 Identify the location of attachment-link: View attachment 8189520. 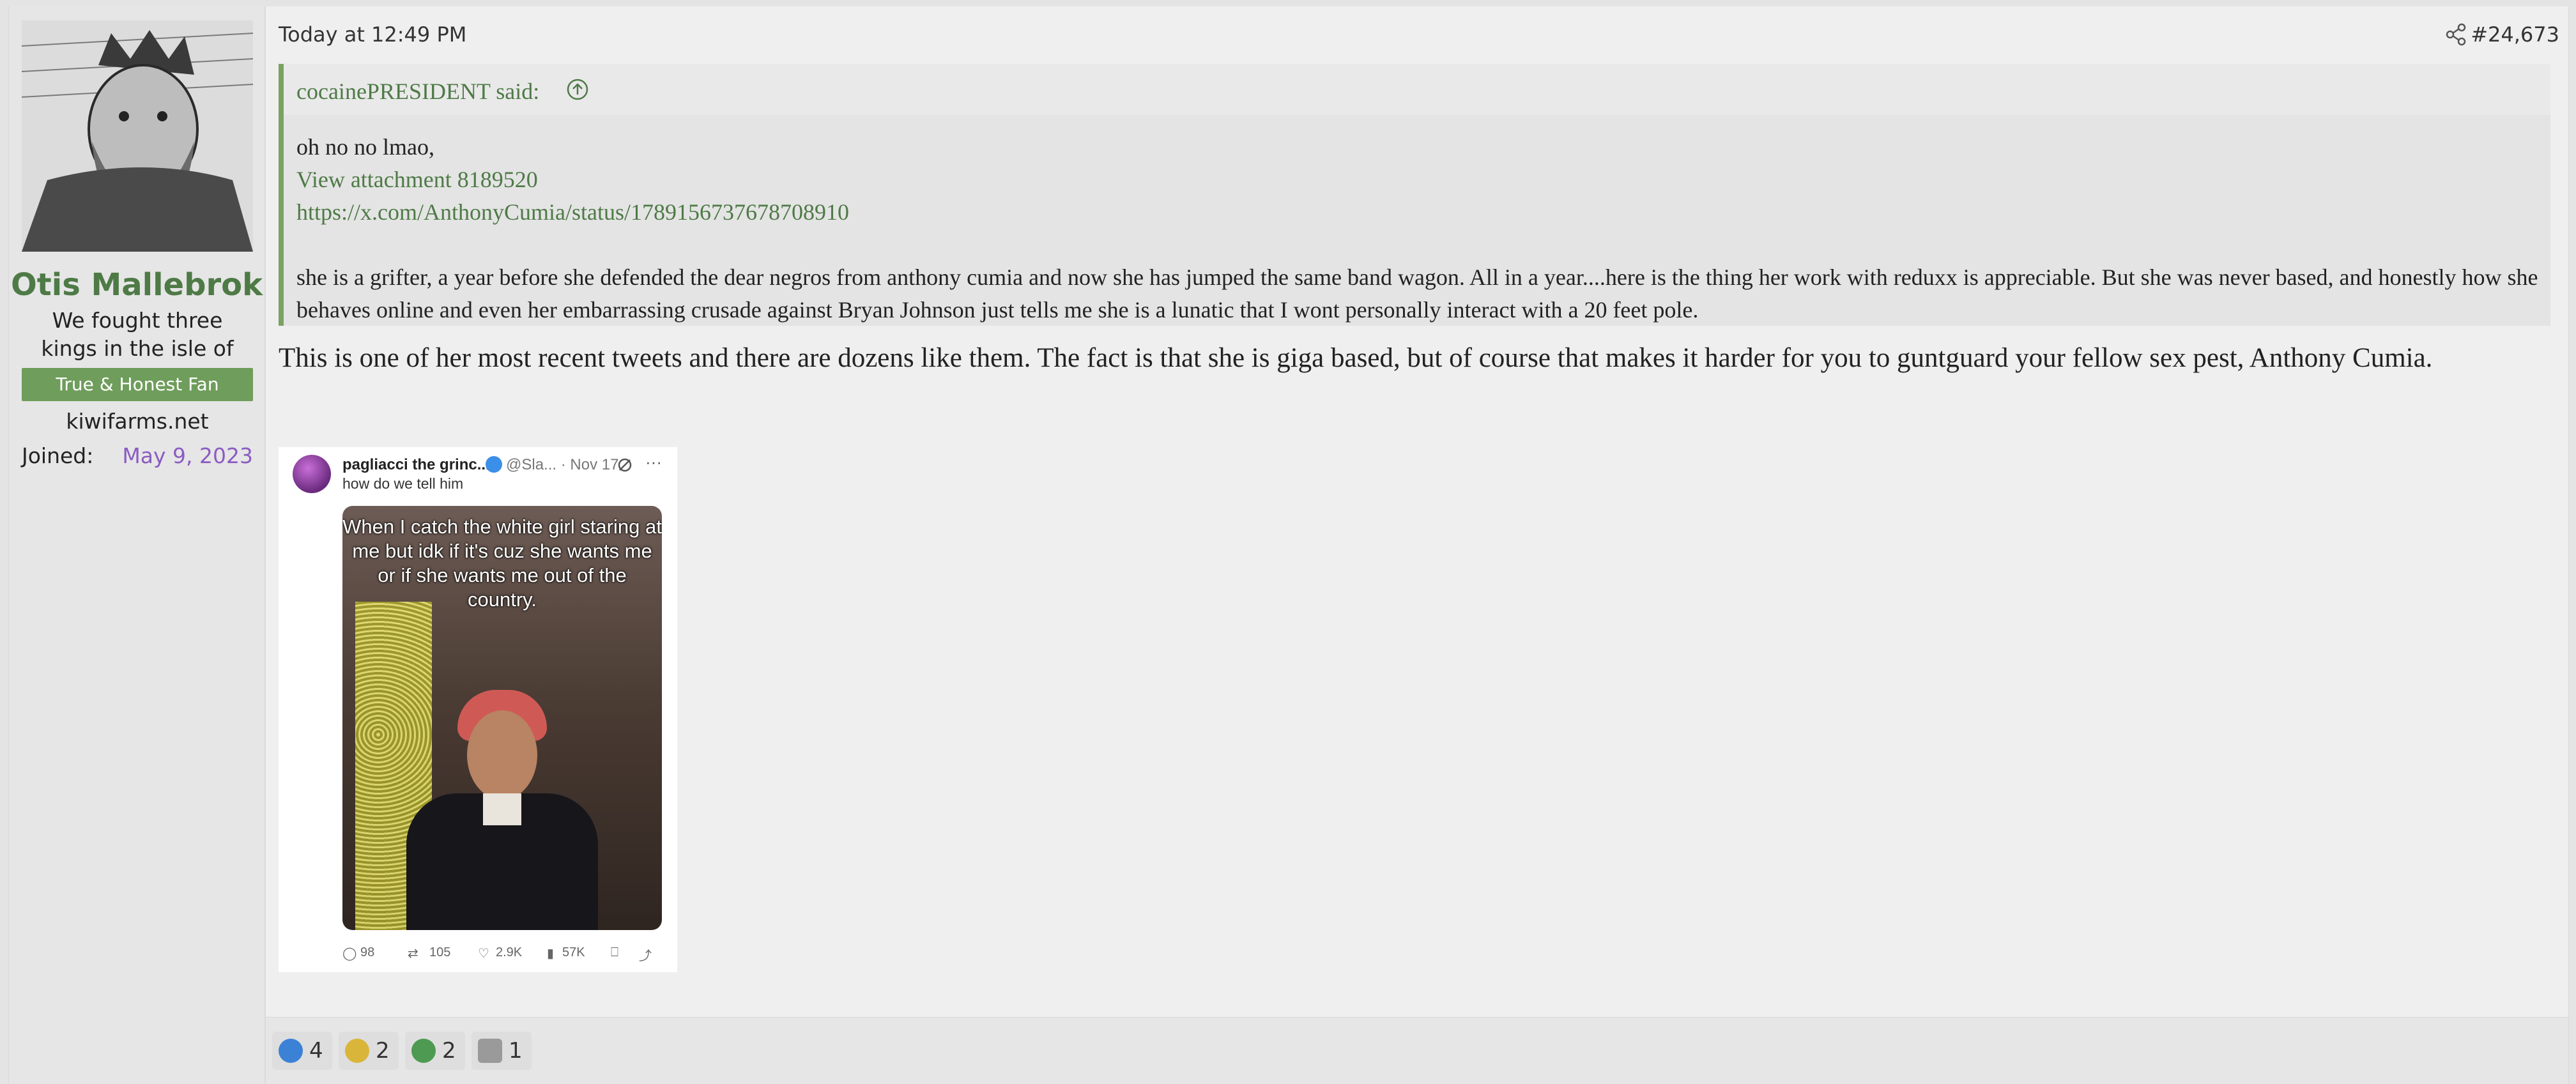
(1419, 180).